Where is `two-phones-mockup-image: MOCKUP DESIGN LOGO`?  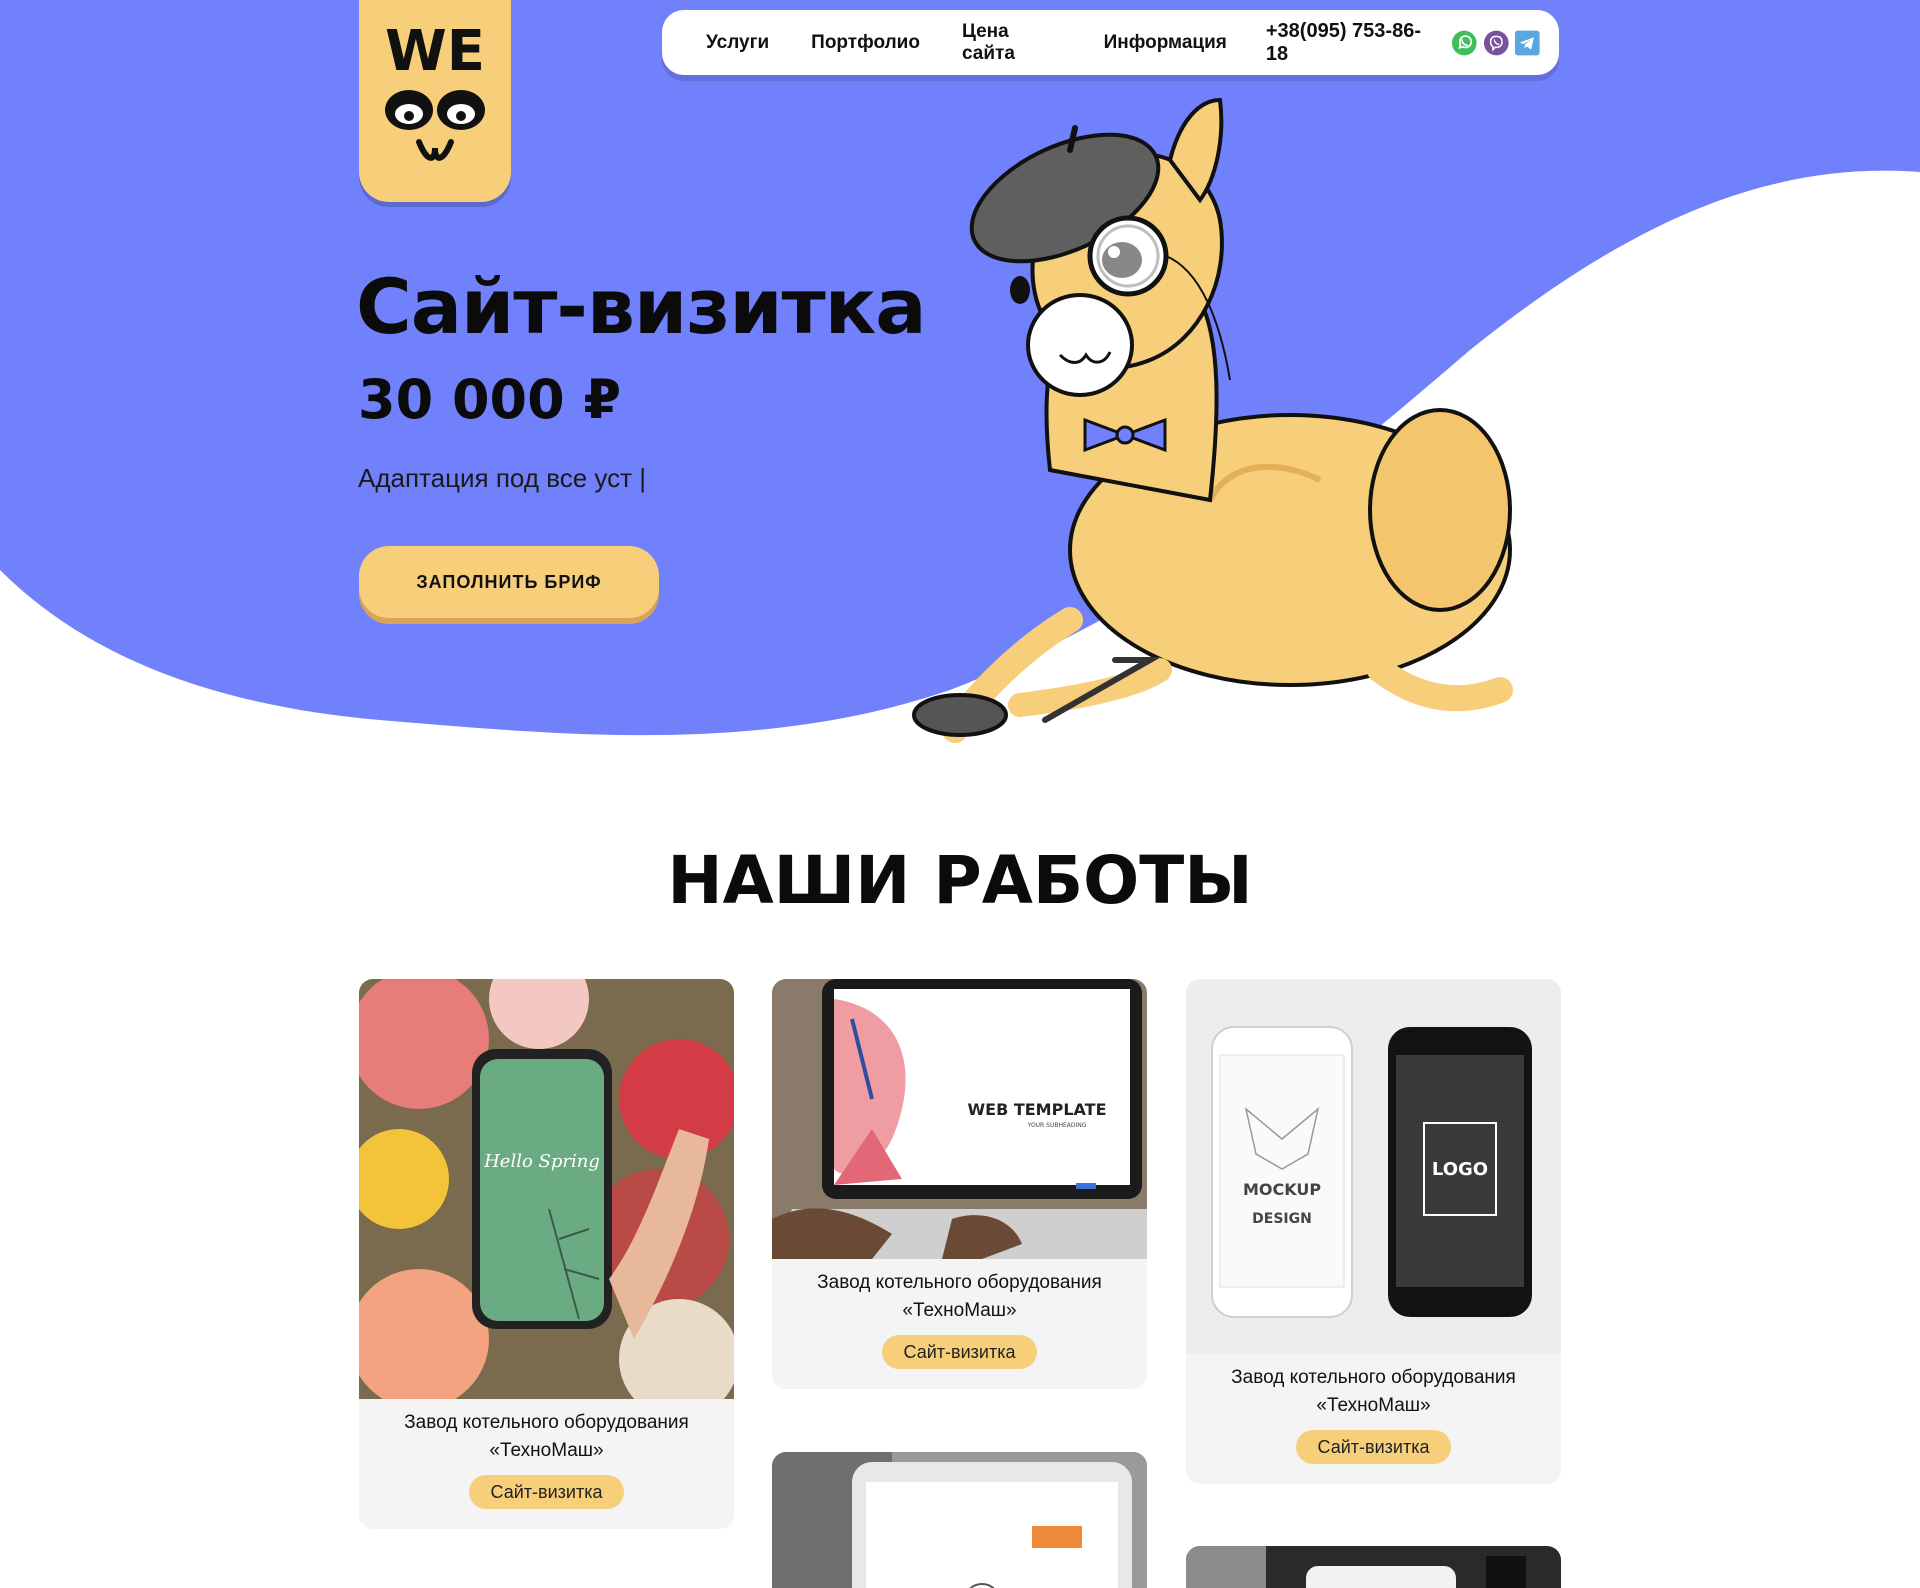 two-phones-mockup-image: MOCKUP DESIGN LOGO is located at coordinates (1373, 1166).